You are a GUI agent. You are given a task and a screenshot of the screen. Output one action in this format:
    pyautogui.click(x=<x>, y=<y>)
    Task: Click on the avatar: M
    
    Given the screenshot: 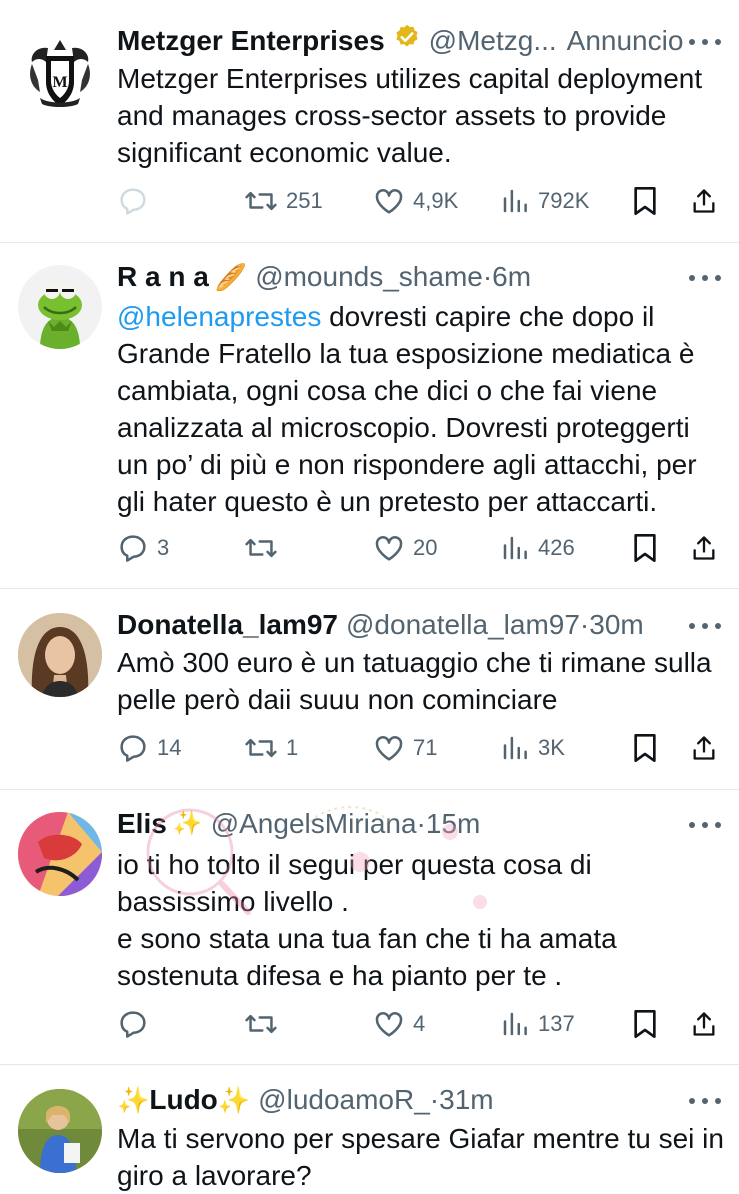 What is the action you would take?
    pyautogui.click(x=60, y=74)
    